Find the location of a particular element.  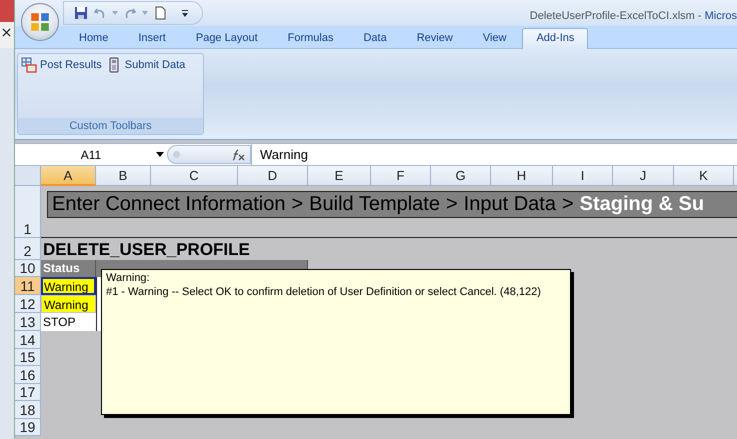

row-header: 13 is located at coordinates (28, 322).